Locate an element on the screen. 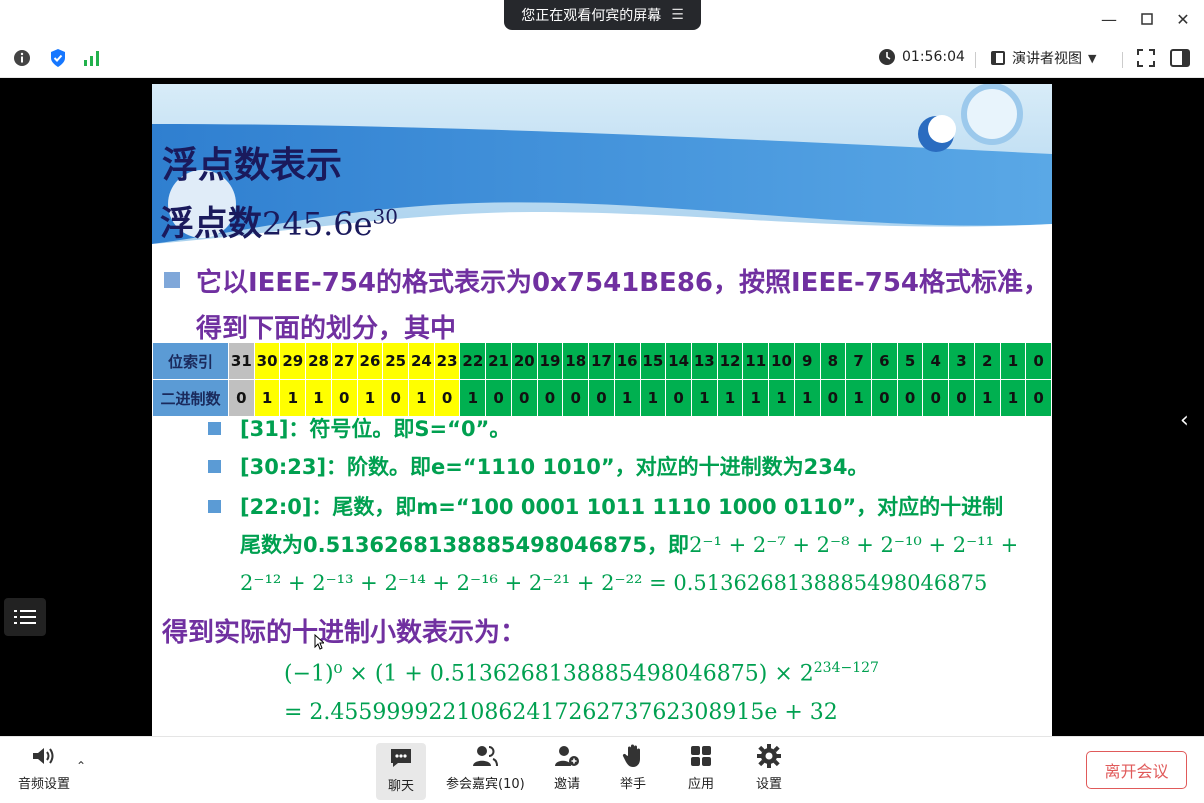 This screenshot has width=1204, height=803. side-panel-icon is located at coordinates (1180, 58).